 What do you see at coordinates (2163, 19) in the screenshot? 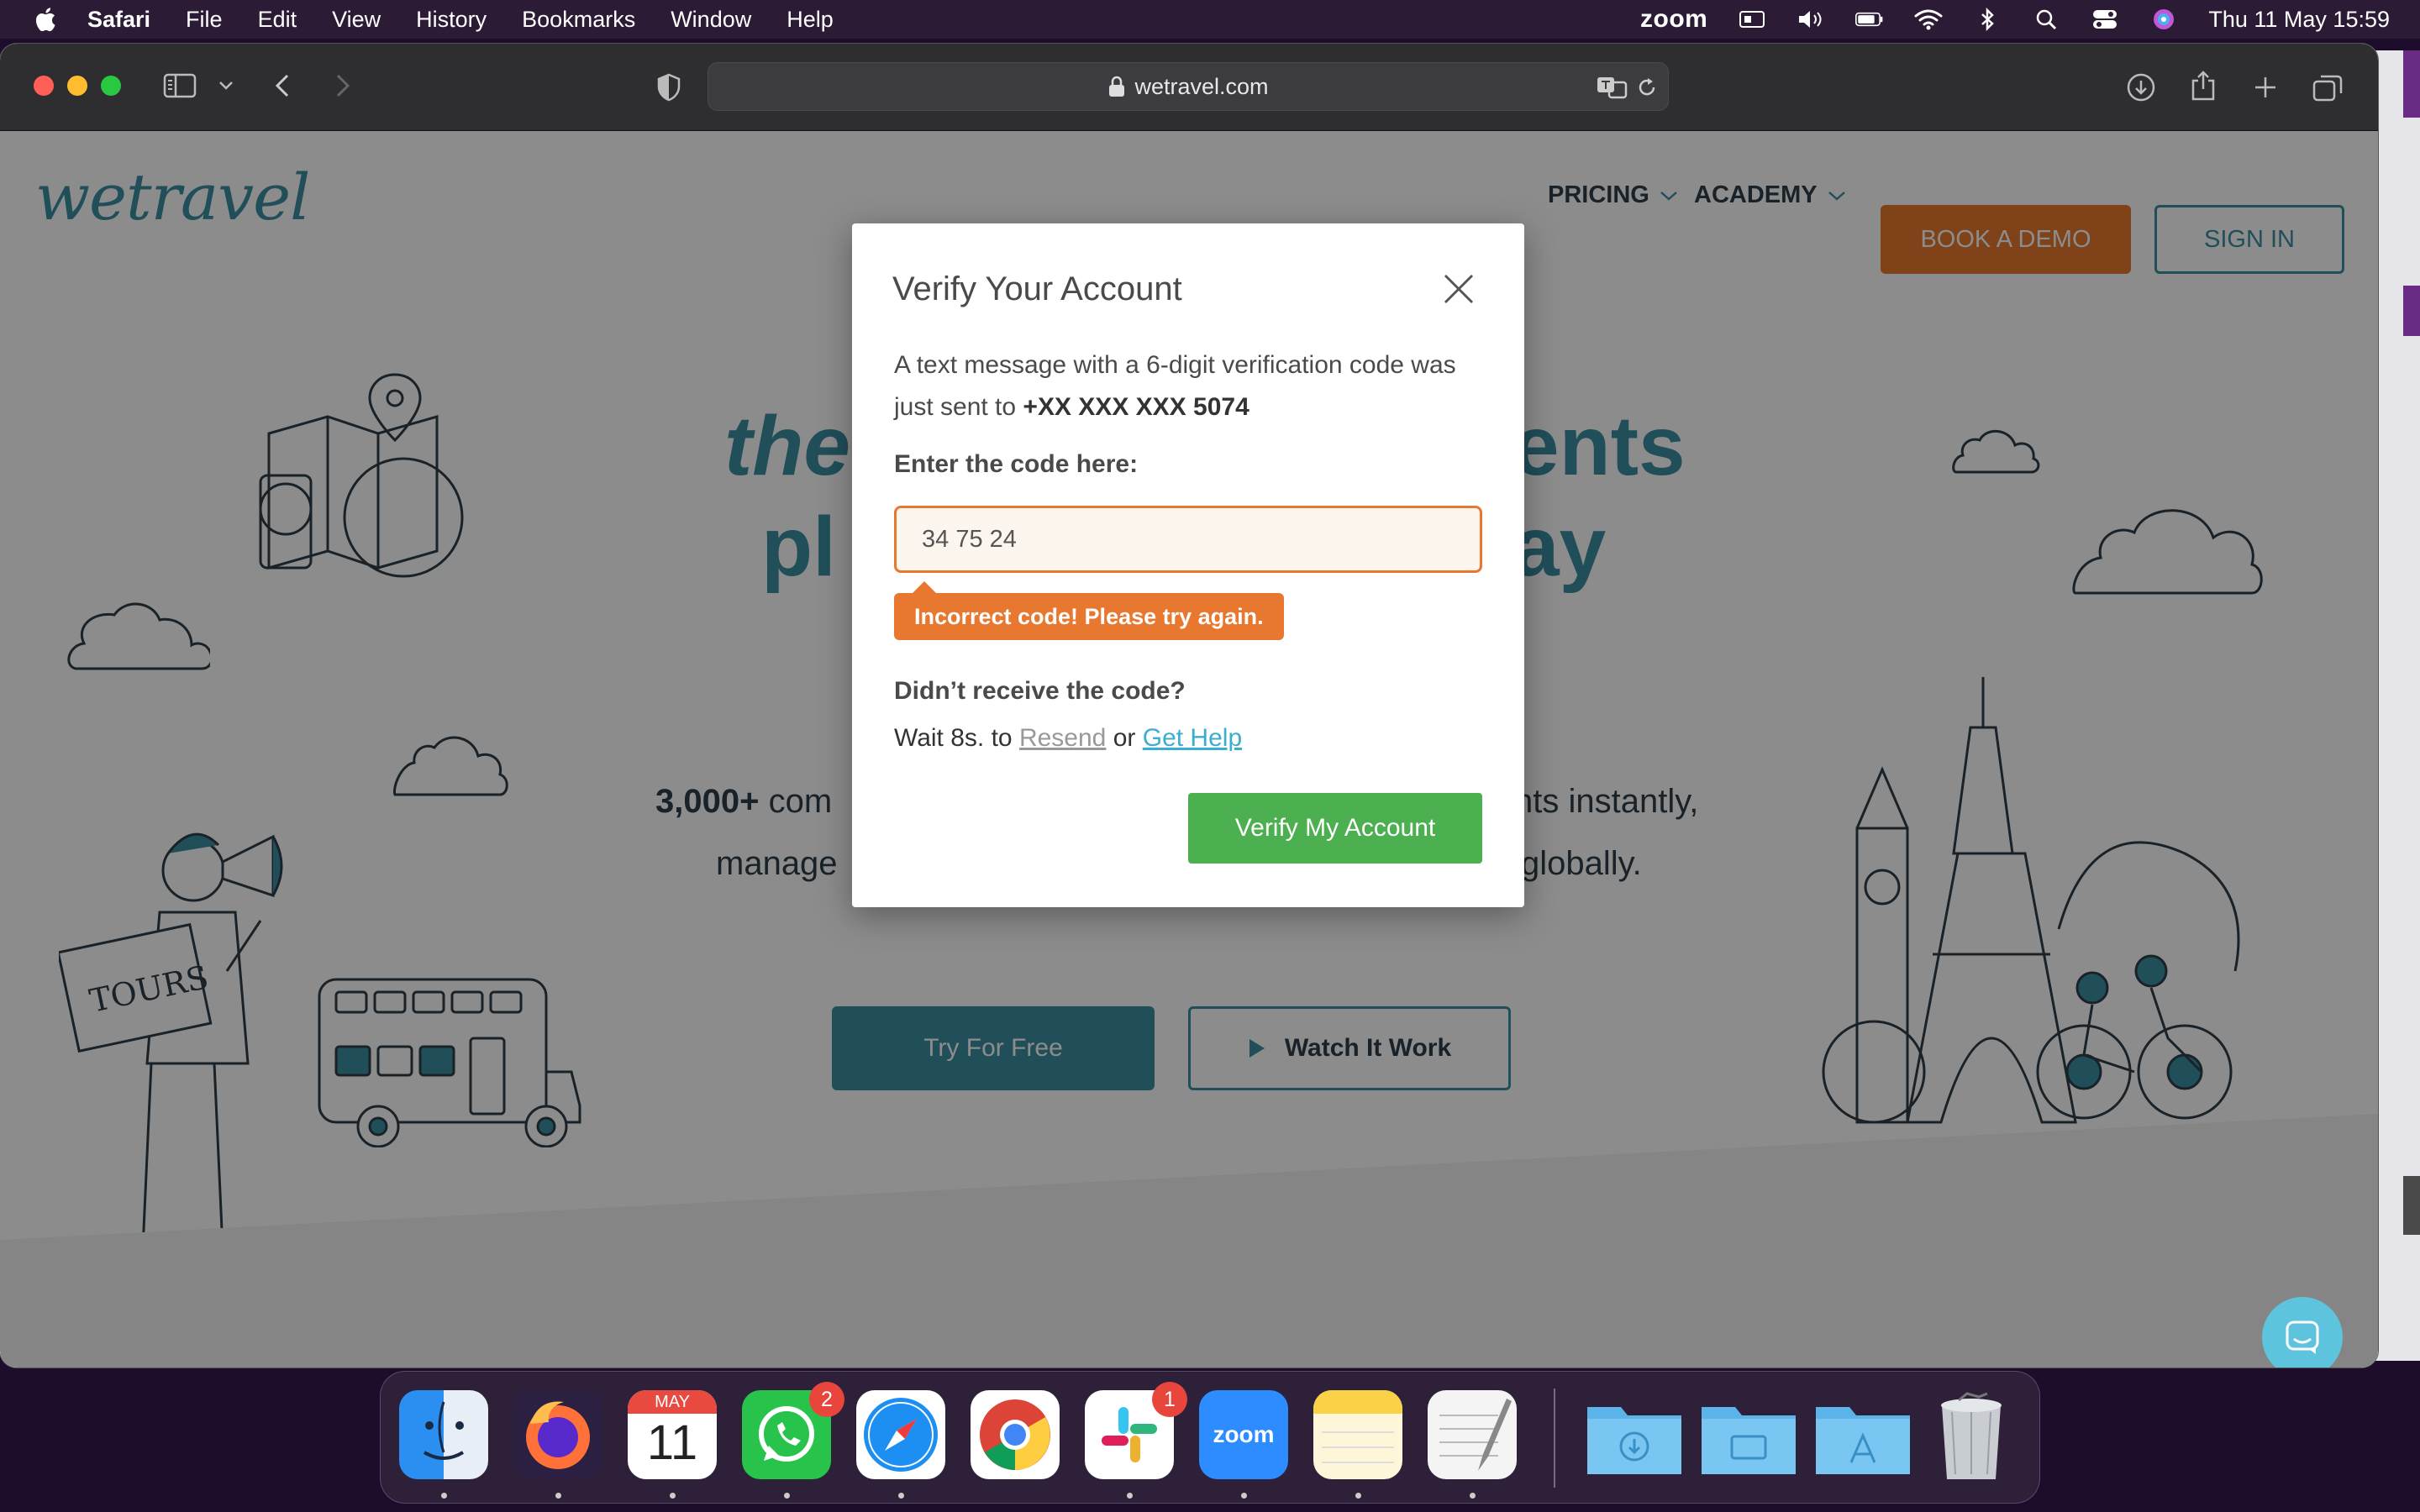
I see `siri-icon` at bounding box center [2163, 19].